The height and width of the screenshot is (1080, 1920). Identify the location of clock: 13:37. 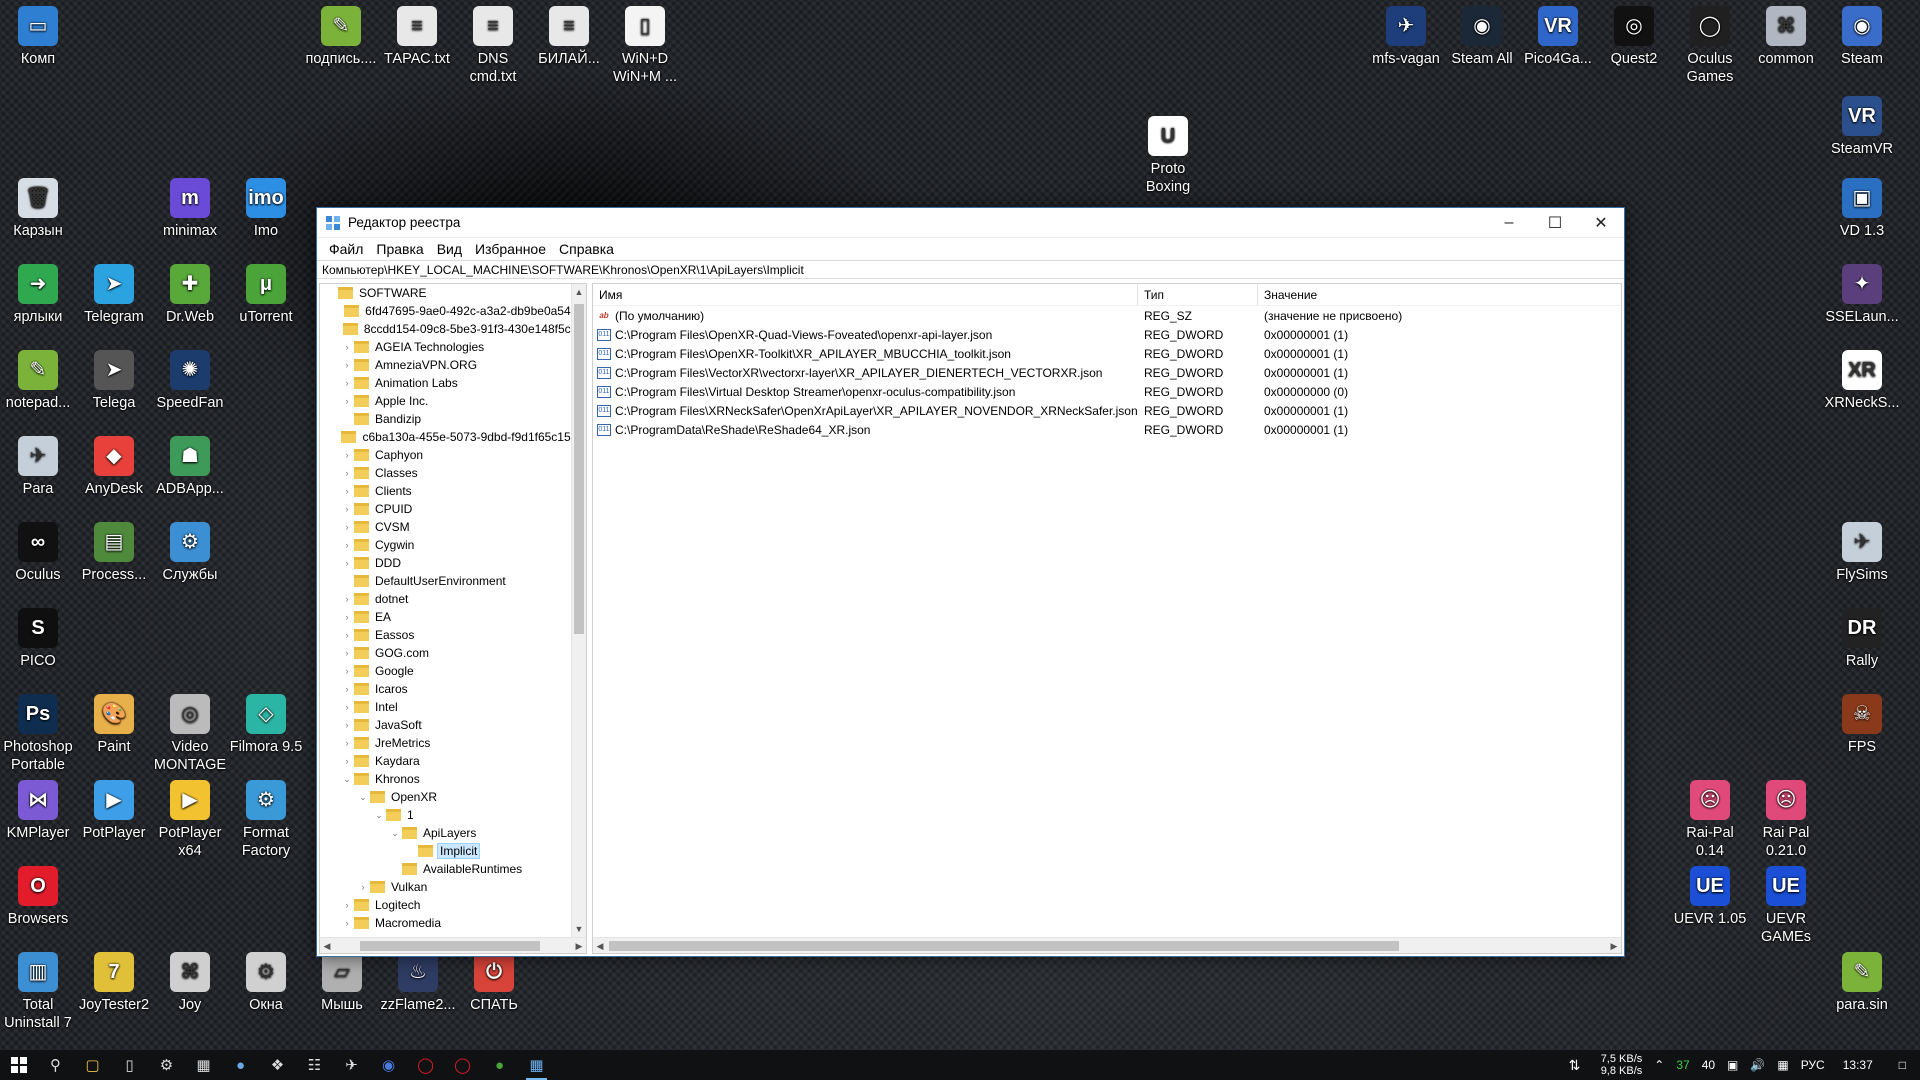
(1858, 1065).